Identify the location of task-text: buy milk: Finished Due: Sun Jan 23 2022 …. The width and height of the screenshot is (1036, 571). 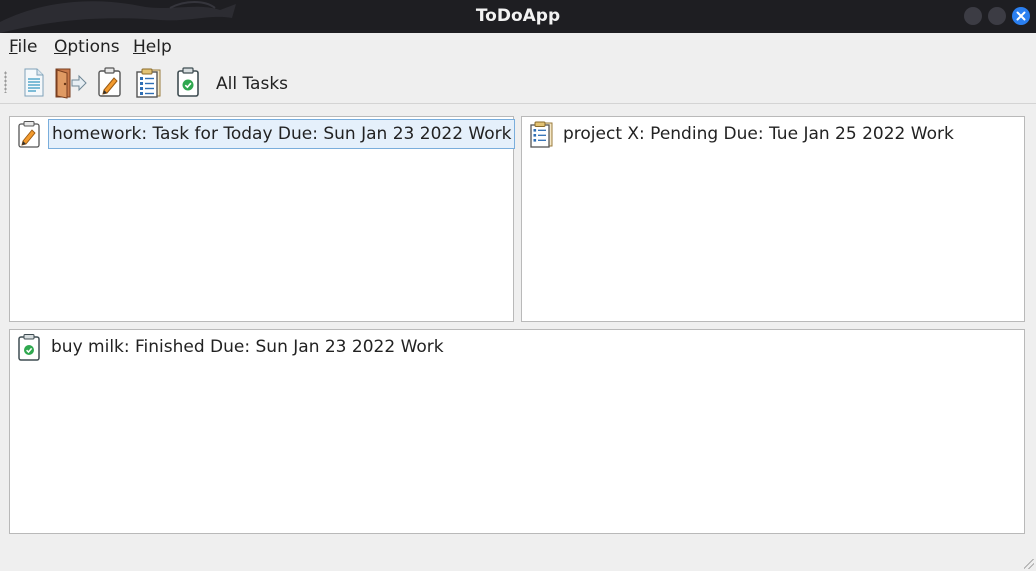
(247, 347).